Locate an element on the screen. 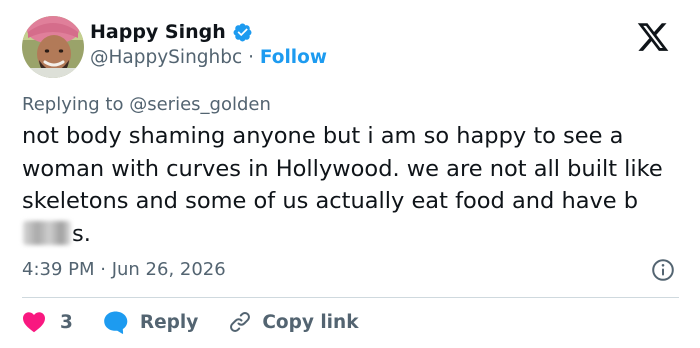  author-display-name: Happy Singh is located at coordinates (158, 32).